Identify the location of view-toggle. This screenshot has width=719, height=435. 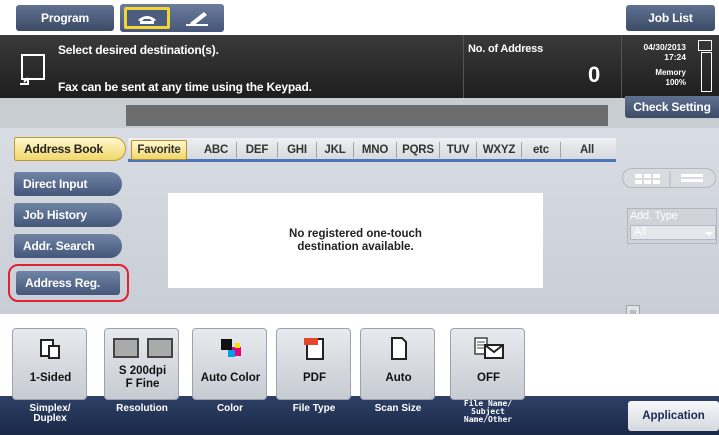
(669, 178).